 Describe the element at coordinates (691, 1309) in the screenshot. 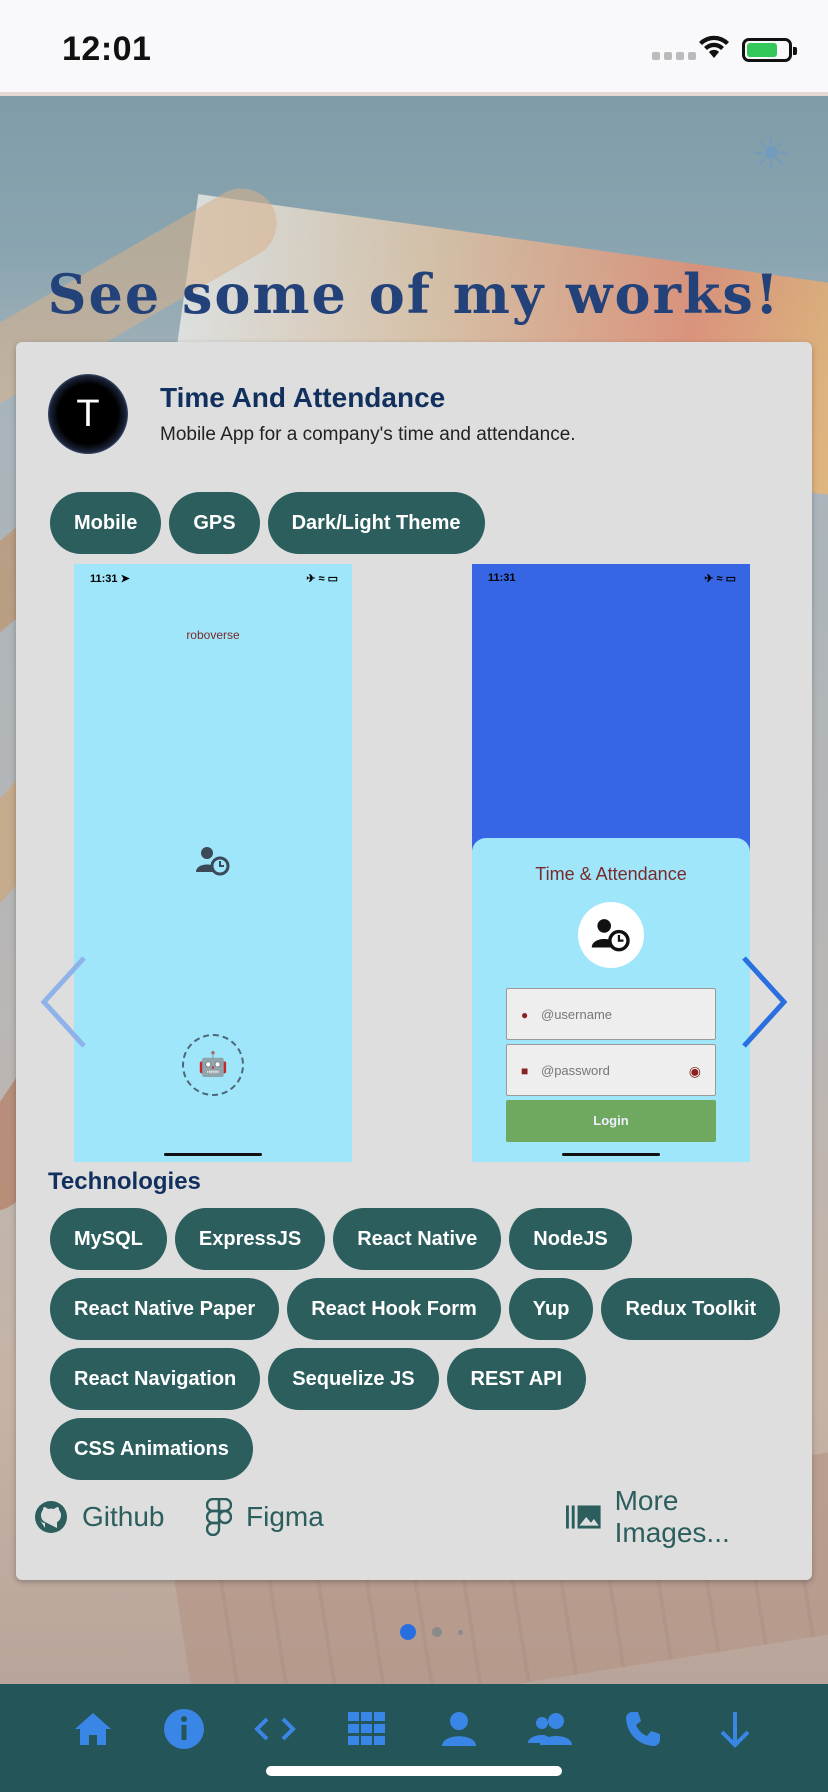

I see `tech-chip: Redux Toolkit` at that location.